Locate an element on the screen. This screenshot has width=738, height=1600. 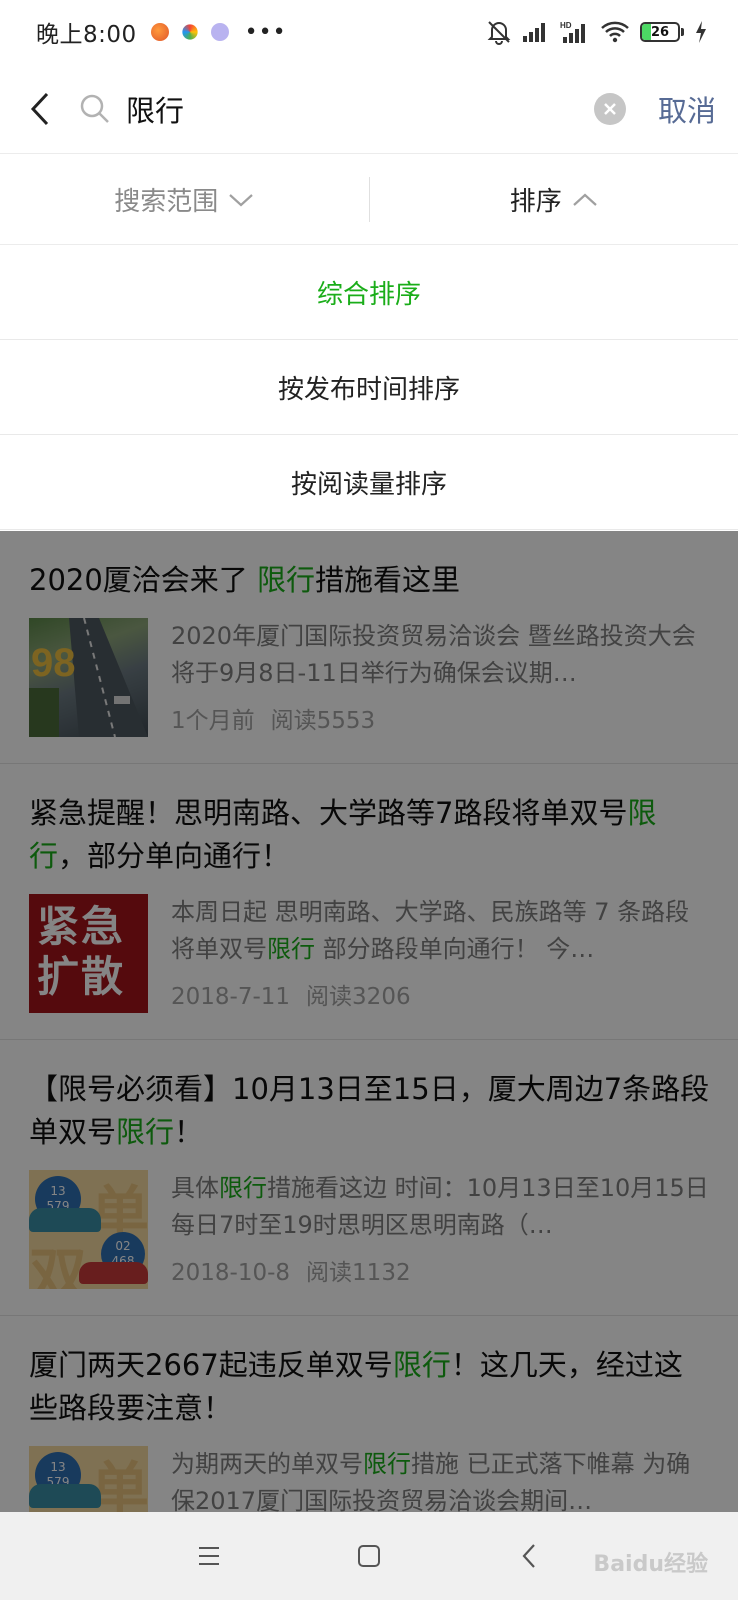
menu-icon is located at coordinates (209, 1556).